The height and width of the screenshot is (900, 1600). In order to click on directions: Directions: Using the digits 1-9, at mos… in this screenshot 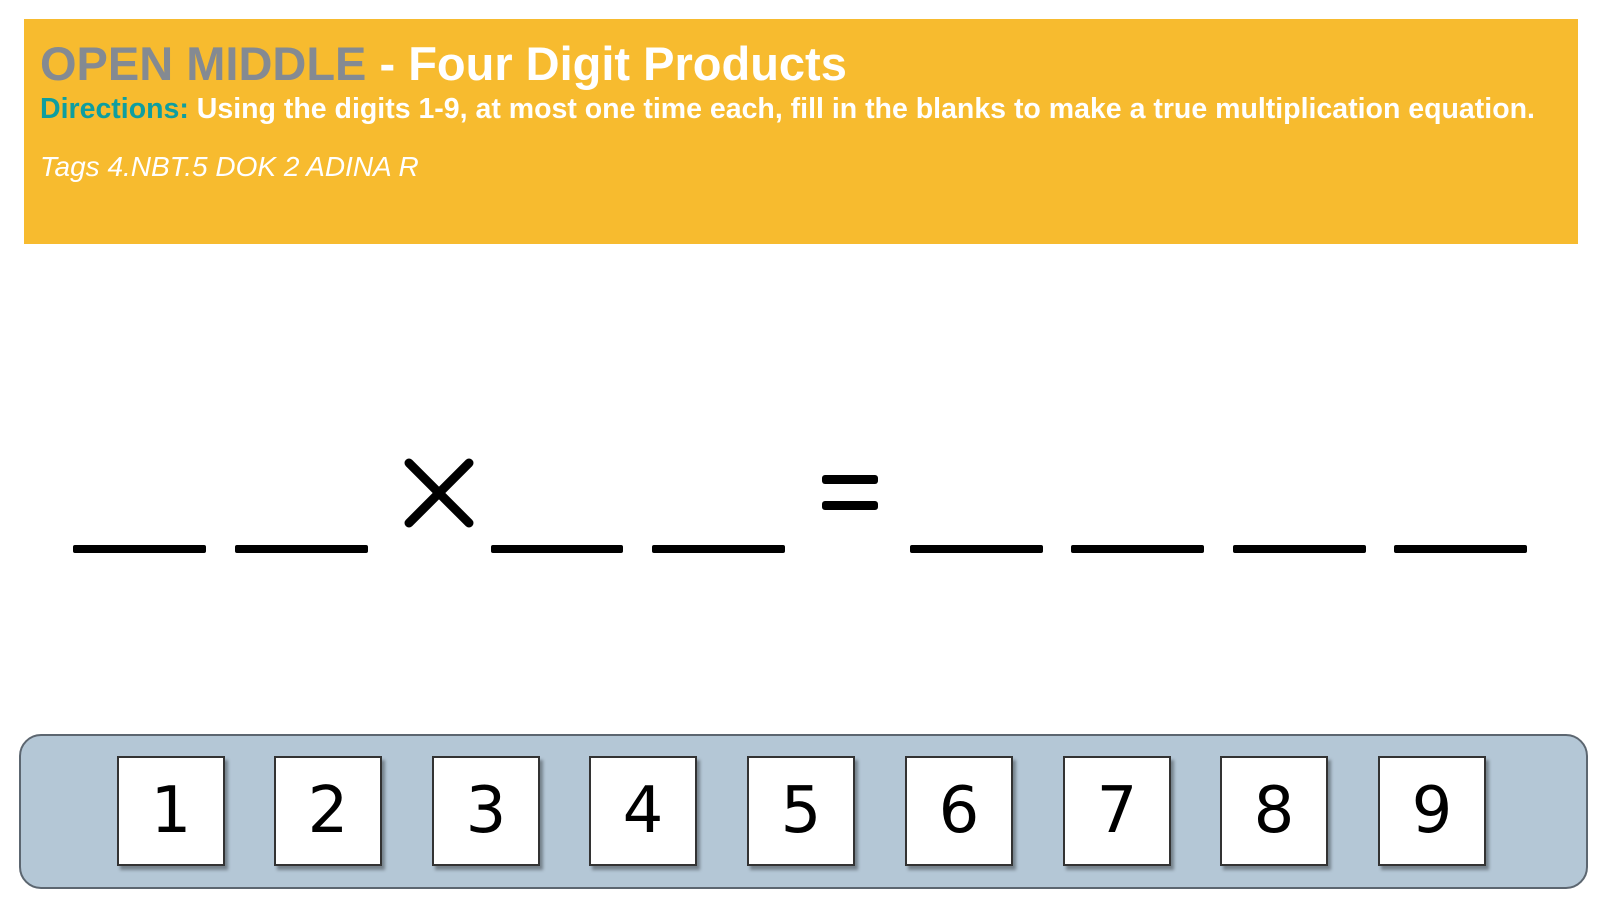, I will do `click(801, 109)`.